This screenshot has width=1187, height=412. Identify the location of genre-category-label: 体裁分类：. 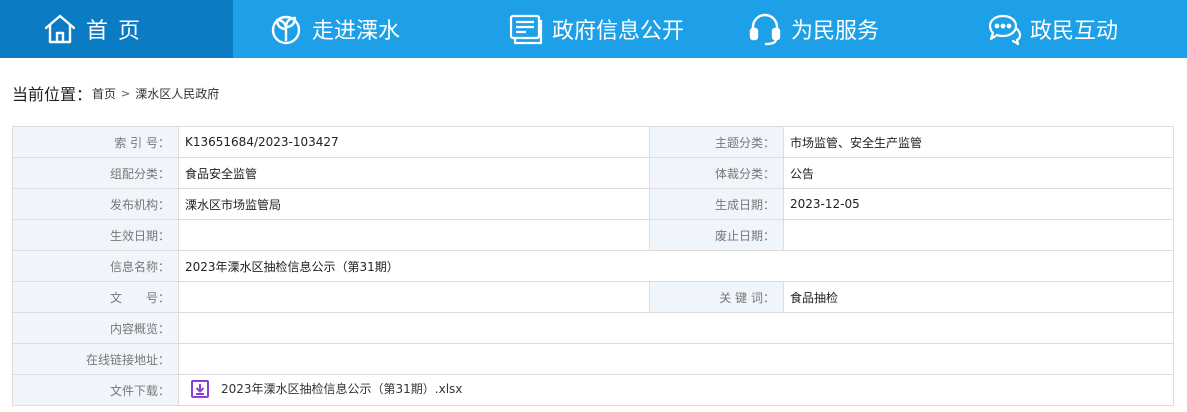
(716, 173).